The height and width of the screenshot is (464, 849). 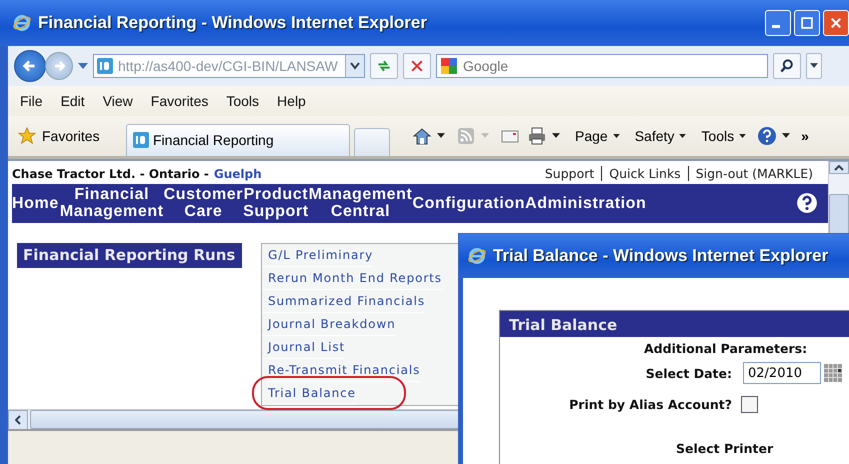 I want to click on refresh-button, so click(x=384, y=65).